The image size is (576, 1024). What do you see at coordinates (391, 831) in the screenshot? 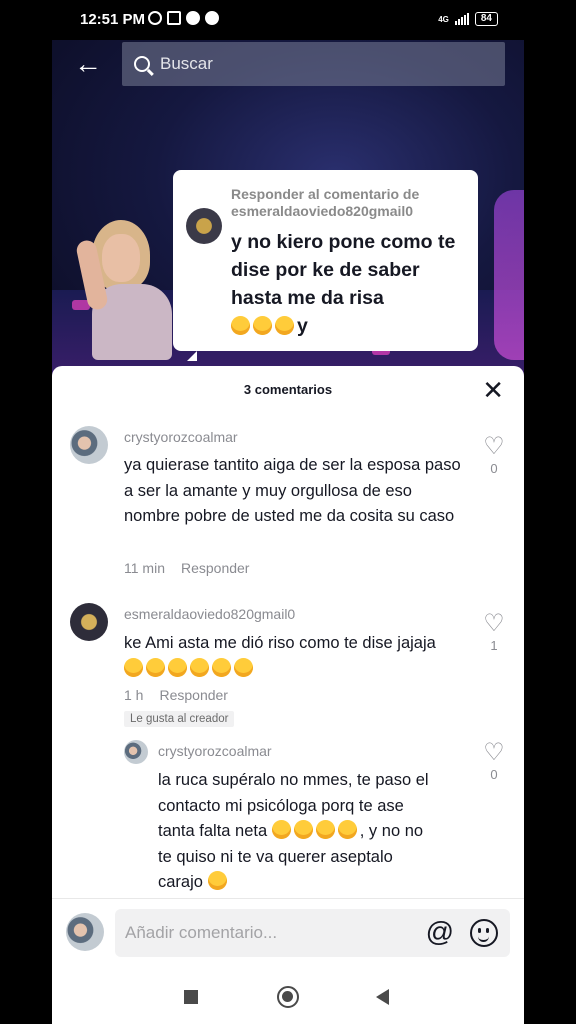
I see `comment-text-part: , y no no` at bounding box center [391, 831].